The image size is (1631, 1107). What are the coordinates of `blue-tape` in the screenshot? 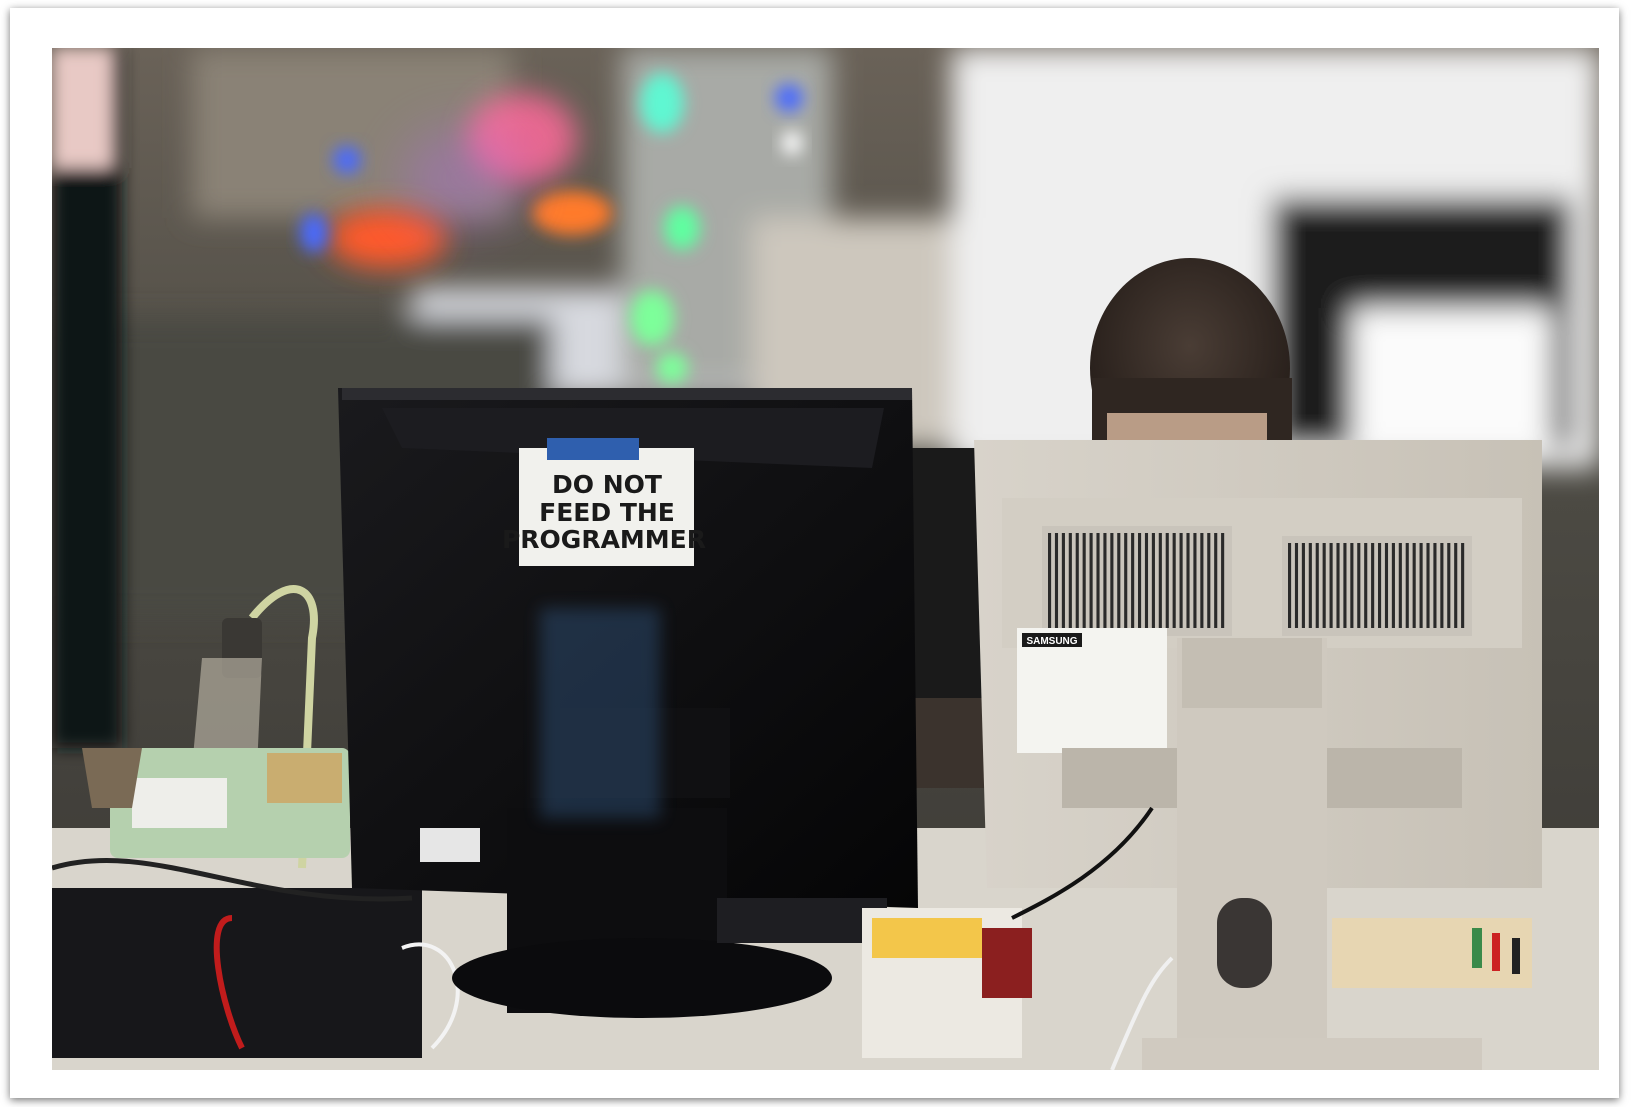 It's located at (593, 449).